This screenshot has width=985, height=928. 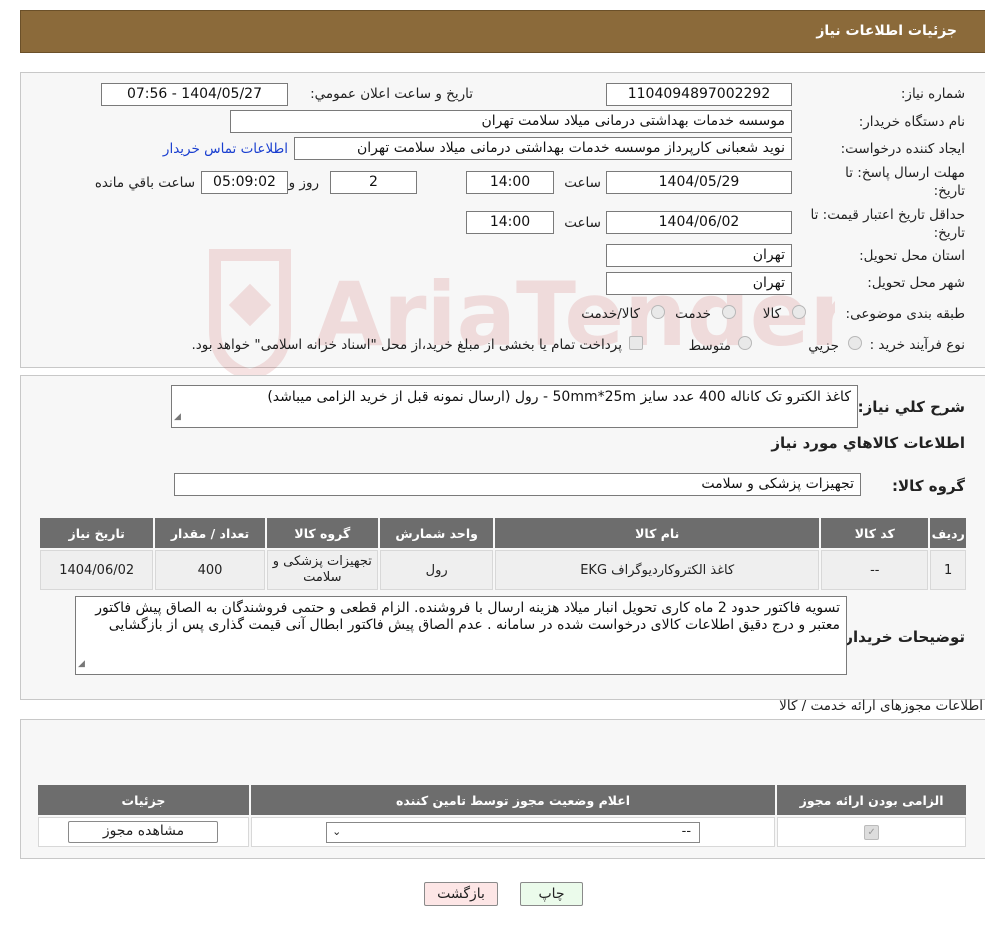 I want to click on permit-status-cell: -- ⌄, so click(x=513, y=832).